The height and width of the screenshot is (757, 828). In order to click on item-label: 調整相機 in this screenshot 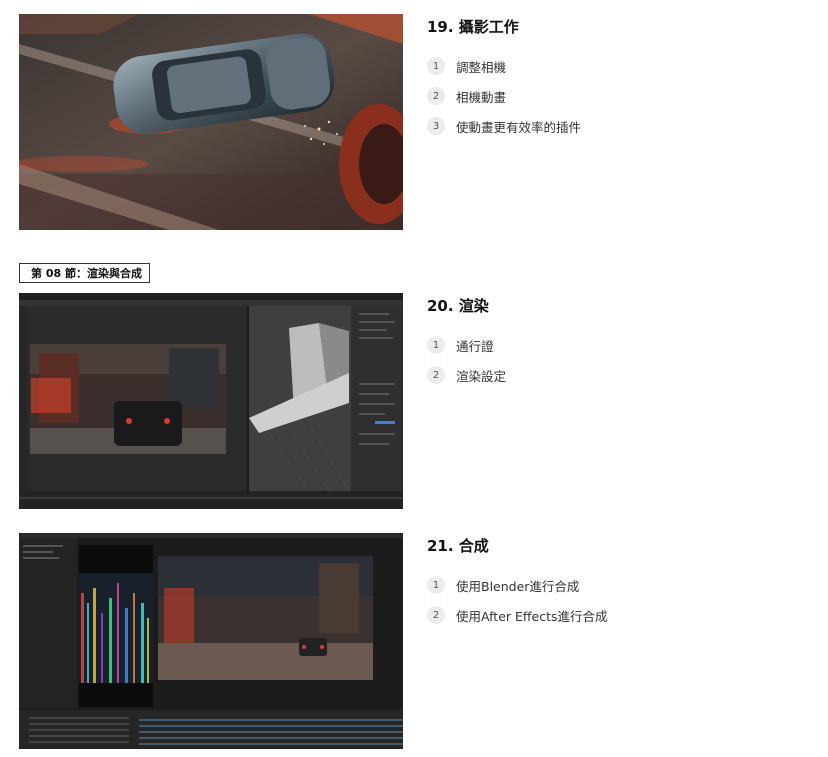, I will do `click(481, 67)`.